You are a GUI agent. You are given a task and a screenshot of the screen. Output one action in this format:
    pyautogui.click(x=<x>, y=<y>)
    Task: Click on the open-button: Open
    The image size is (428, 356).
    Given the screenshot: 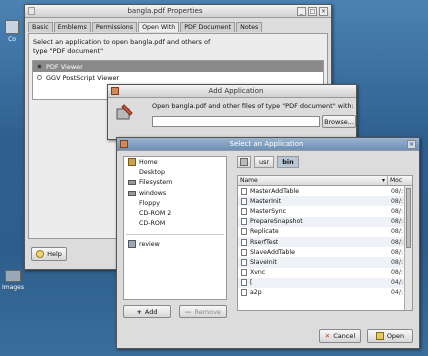 What is the action you would take?
    pyautogui.click(x=390, y=336)
    